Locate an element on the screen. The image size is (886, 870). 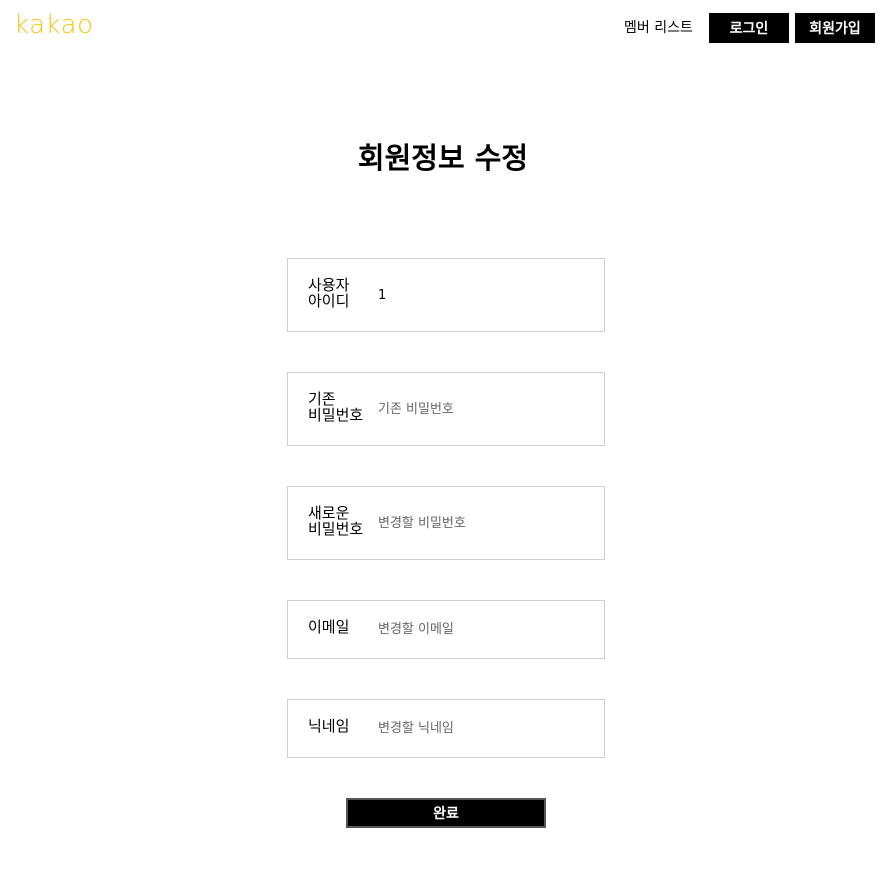
user-id-field: 사용자 아이디 is located at coordinates (446, 295).